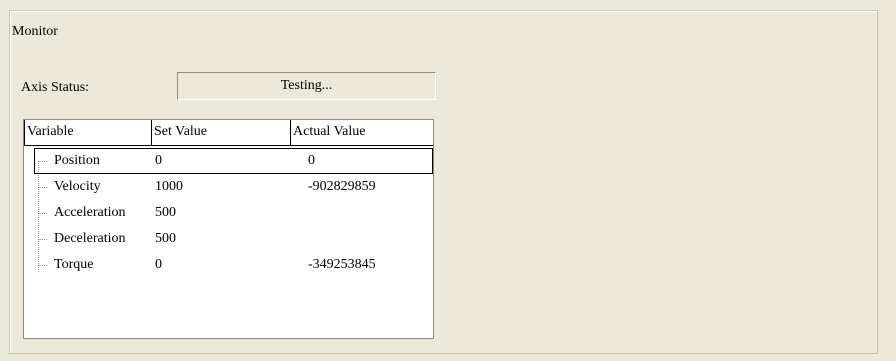 The image size is (896, 361). Describe the element at coordinates (221, 132) in the screenshot. I see `column-header-set-value: Set Value` at that location.